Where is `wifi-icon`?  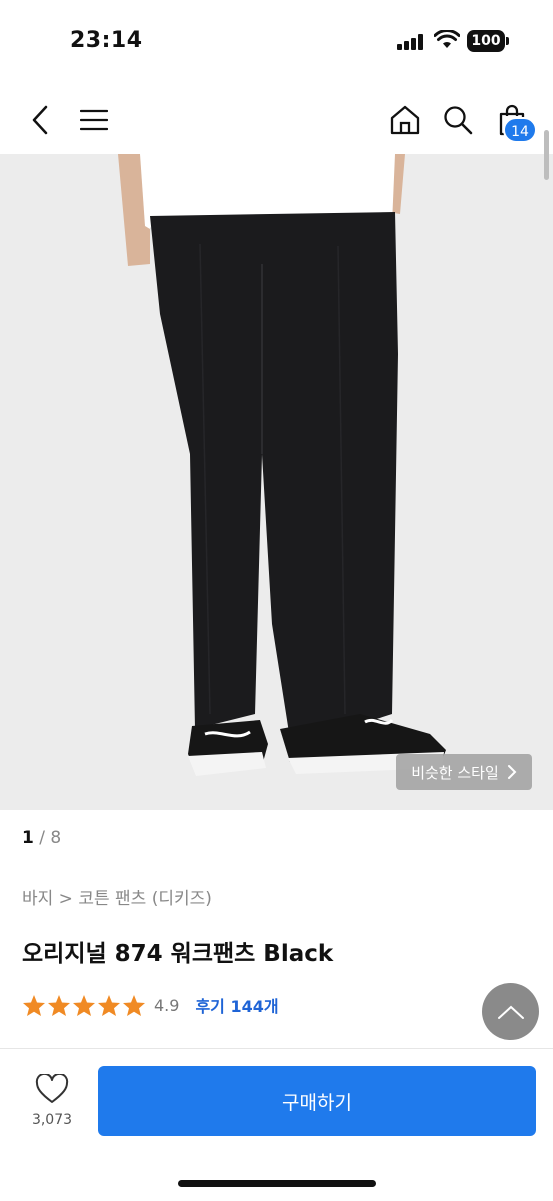
wifi-icon is located at coordinates (447, 39).